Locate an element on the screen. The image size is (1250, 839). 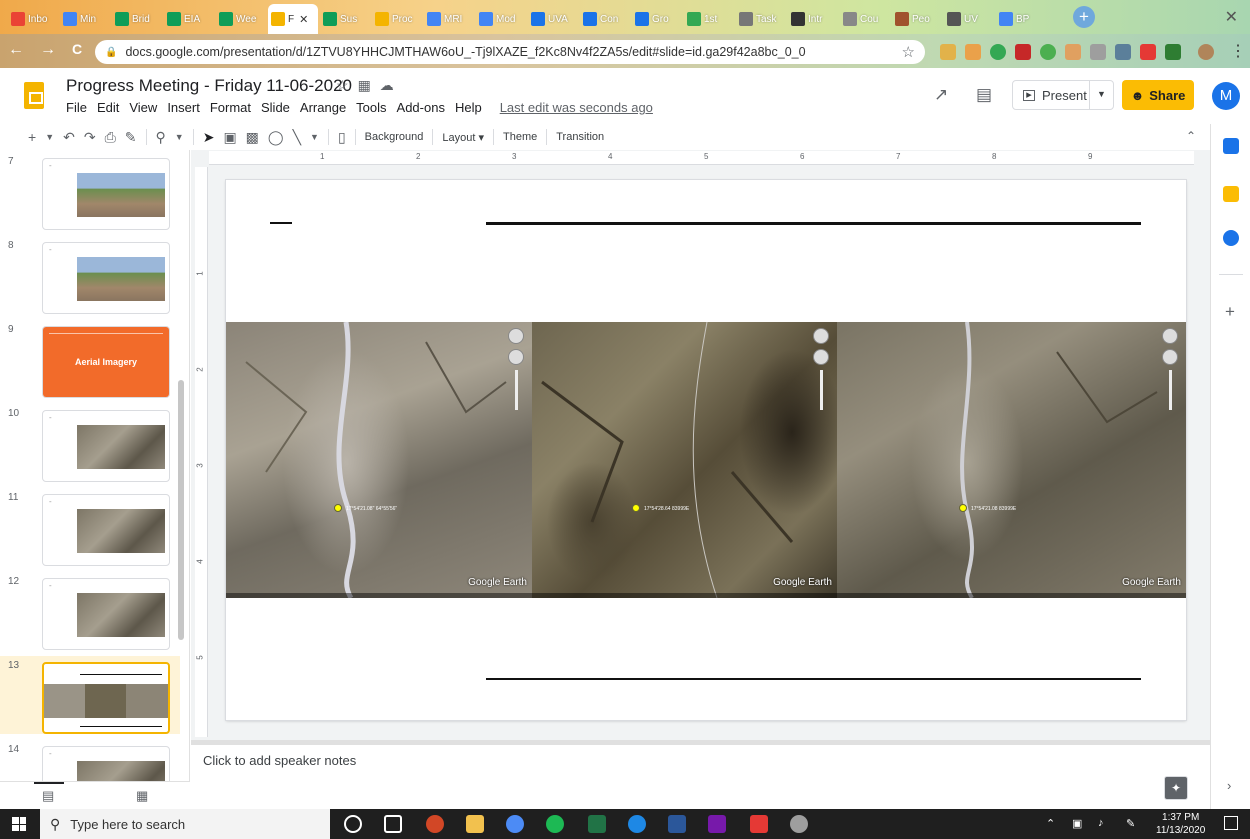
layout-button: Layout ▾ is located at coordinates (463, 137).